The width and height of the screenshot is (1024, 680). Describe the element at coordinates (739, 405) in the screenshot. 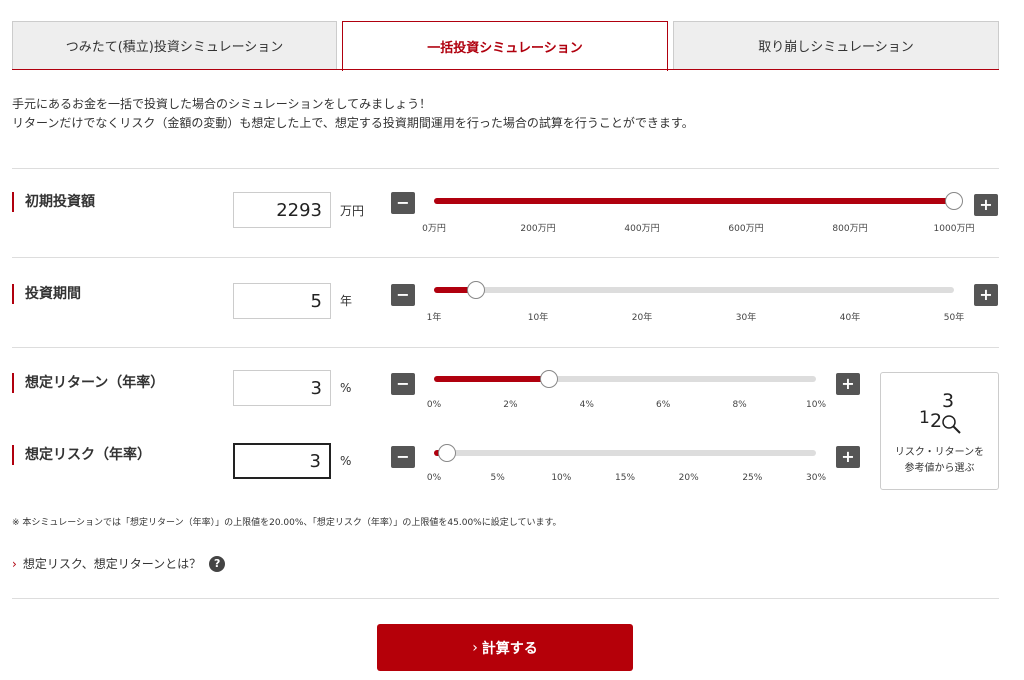

I see `tick-label: 8%` at that location.